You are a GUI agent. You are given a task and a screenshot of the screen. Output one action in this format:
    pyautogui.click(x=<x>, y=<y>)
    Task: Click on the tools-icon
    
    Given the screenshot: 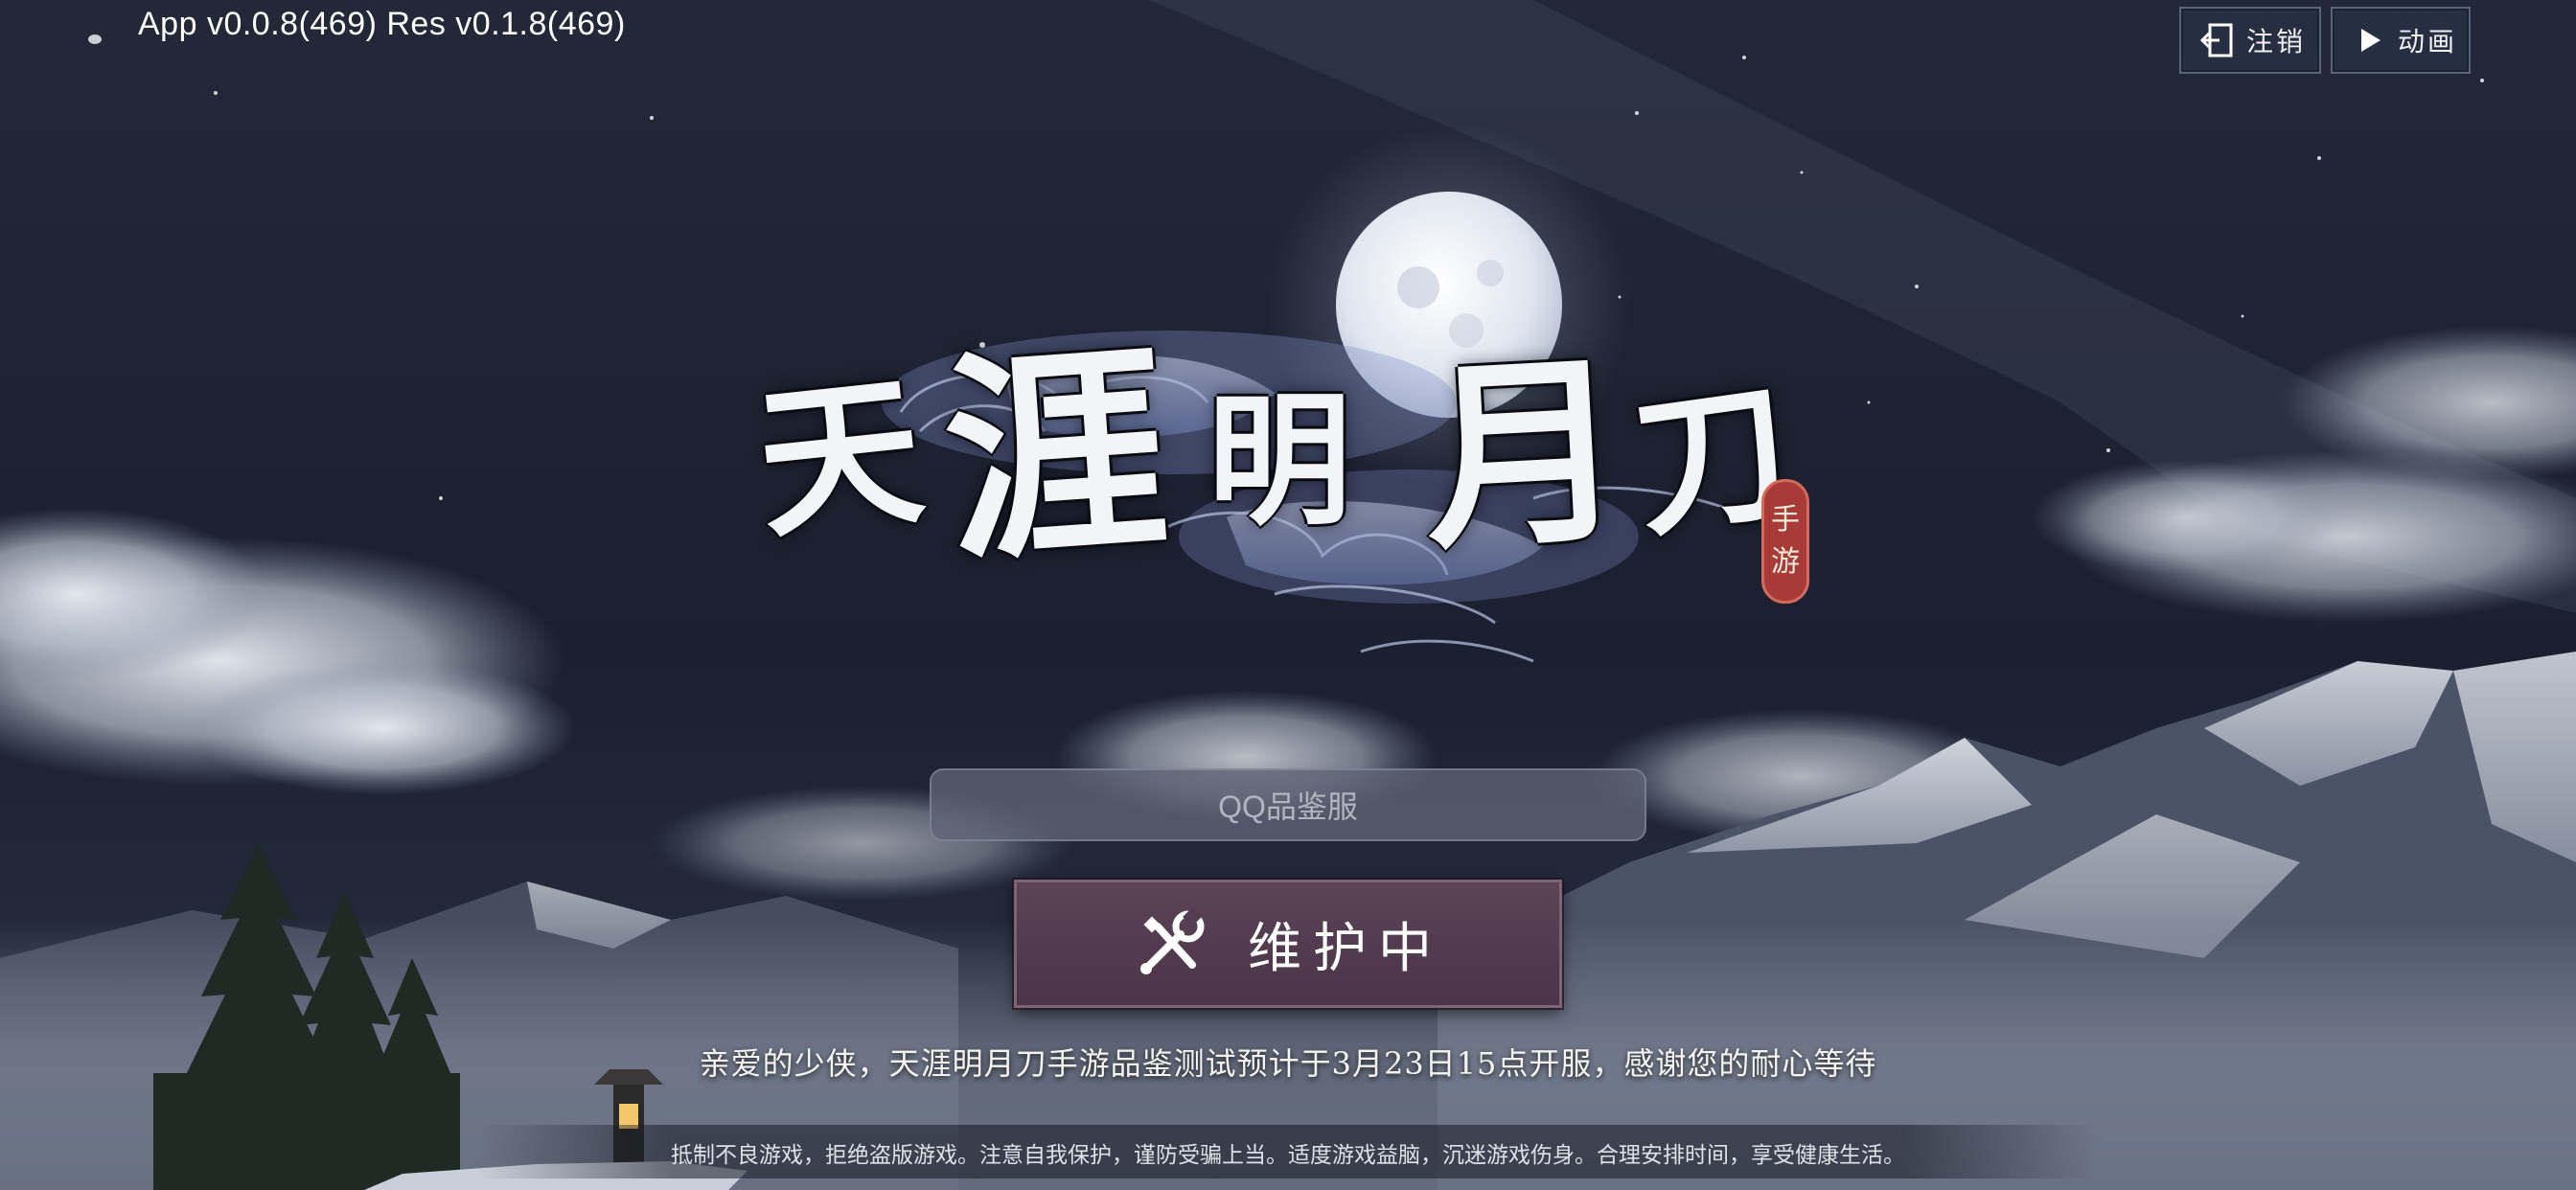 What is the action you would take?
    pyautogui.click(x=1171, y=944)
    